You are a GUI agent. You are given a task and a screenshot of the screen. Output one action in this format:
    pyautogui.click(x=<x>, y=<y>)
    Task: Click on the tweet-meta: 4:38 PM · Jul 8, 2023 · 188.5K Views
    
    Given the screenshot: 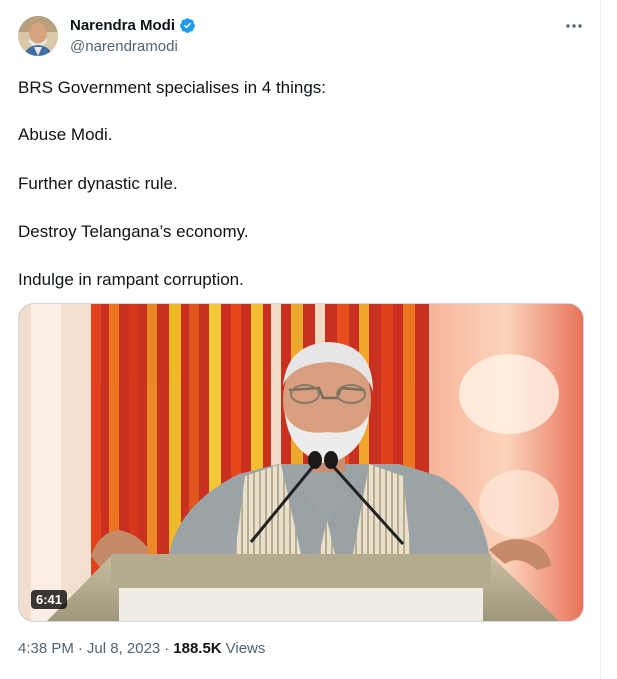 What is the action you would take?
    pyautogui.click(x=141, y=648)
    